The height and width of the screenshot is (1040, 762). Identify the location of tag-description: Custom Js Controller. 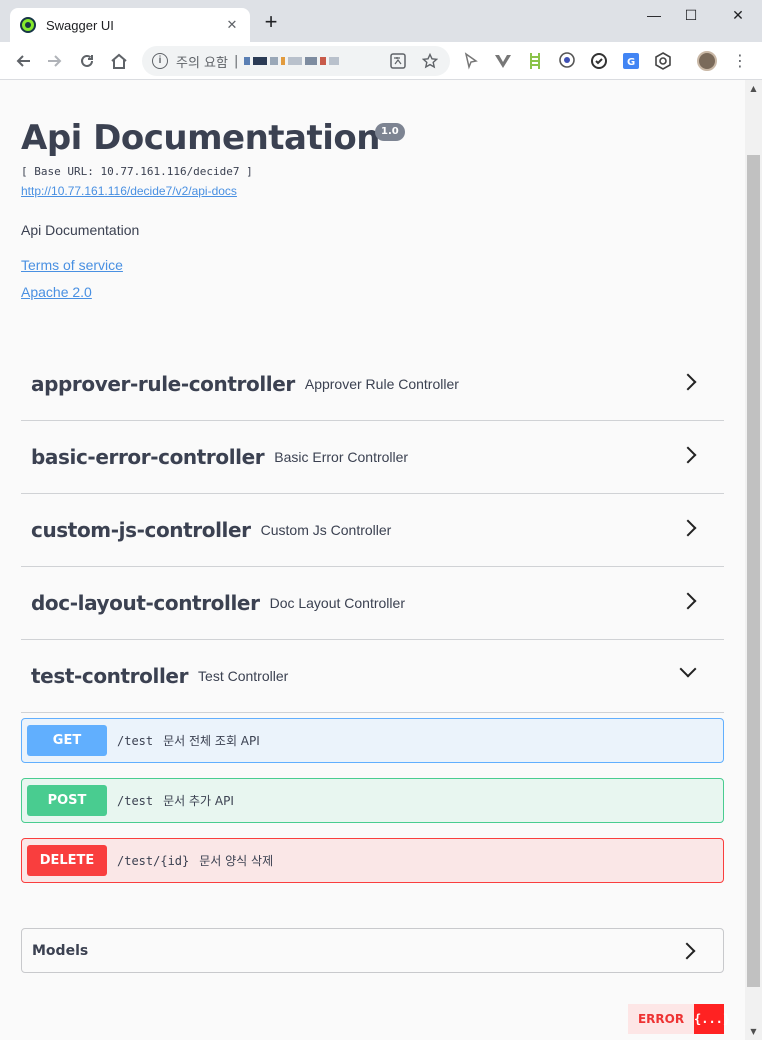
(326, 530).